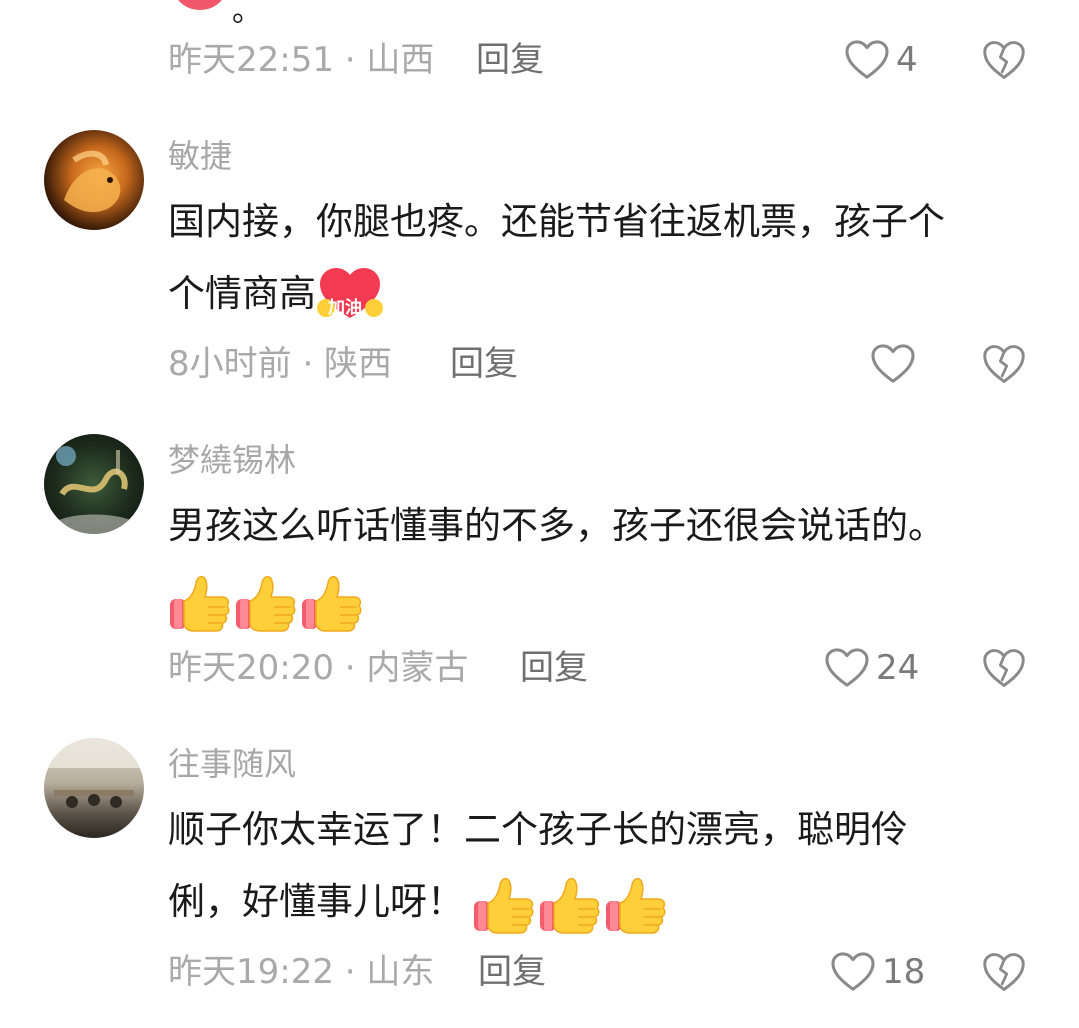 The image size is (1079, 1028). I want to click on username: 往事随风, so click(232, 764).